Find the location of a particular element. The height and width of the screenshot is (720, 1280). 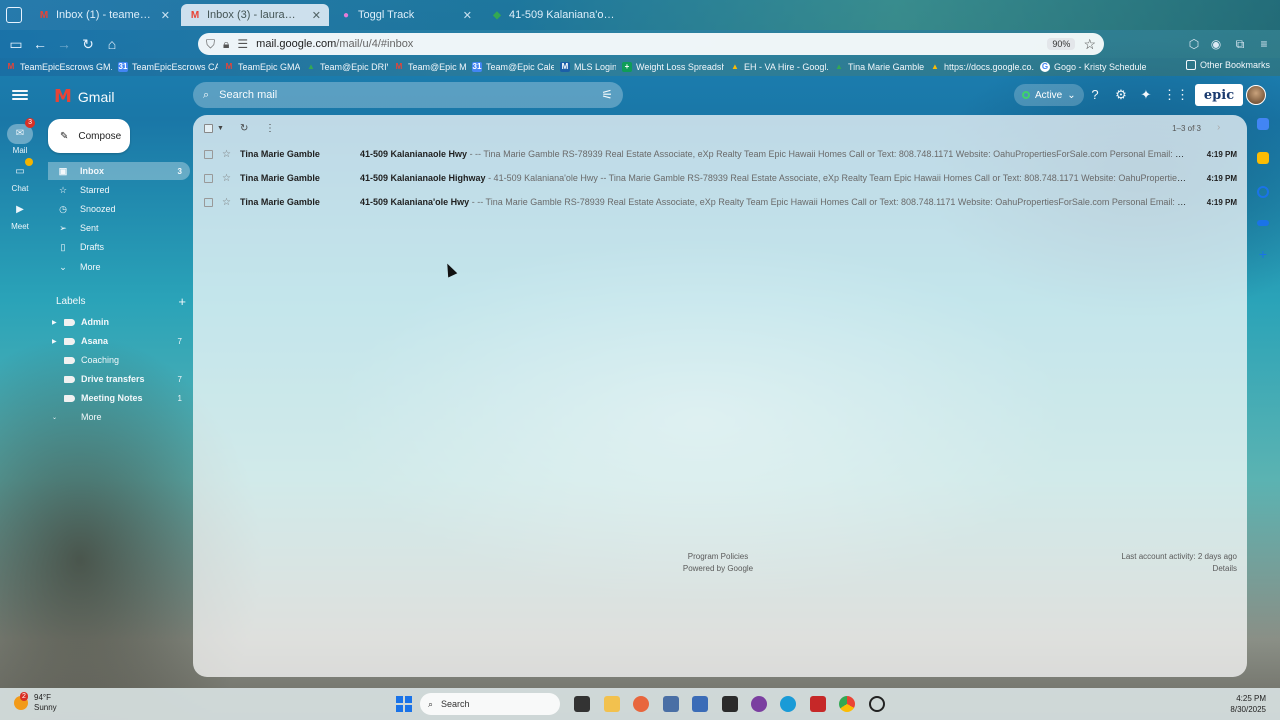

system-clock: 4:25 PM 8/30/2025 is located at coordinates (1248, 704).